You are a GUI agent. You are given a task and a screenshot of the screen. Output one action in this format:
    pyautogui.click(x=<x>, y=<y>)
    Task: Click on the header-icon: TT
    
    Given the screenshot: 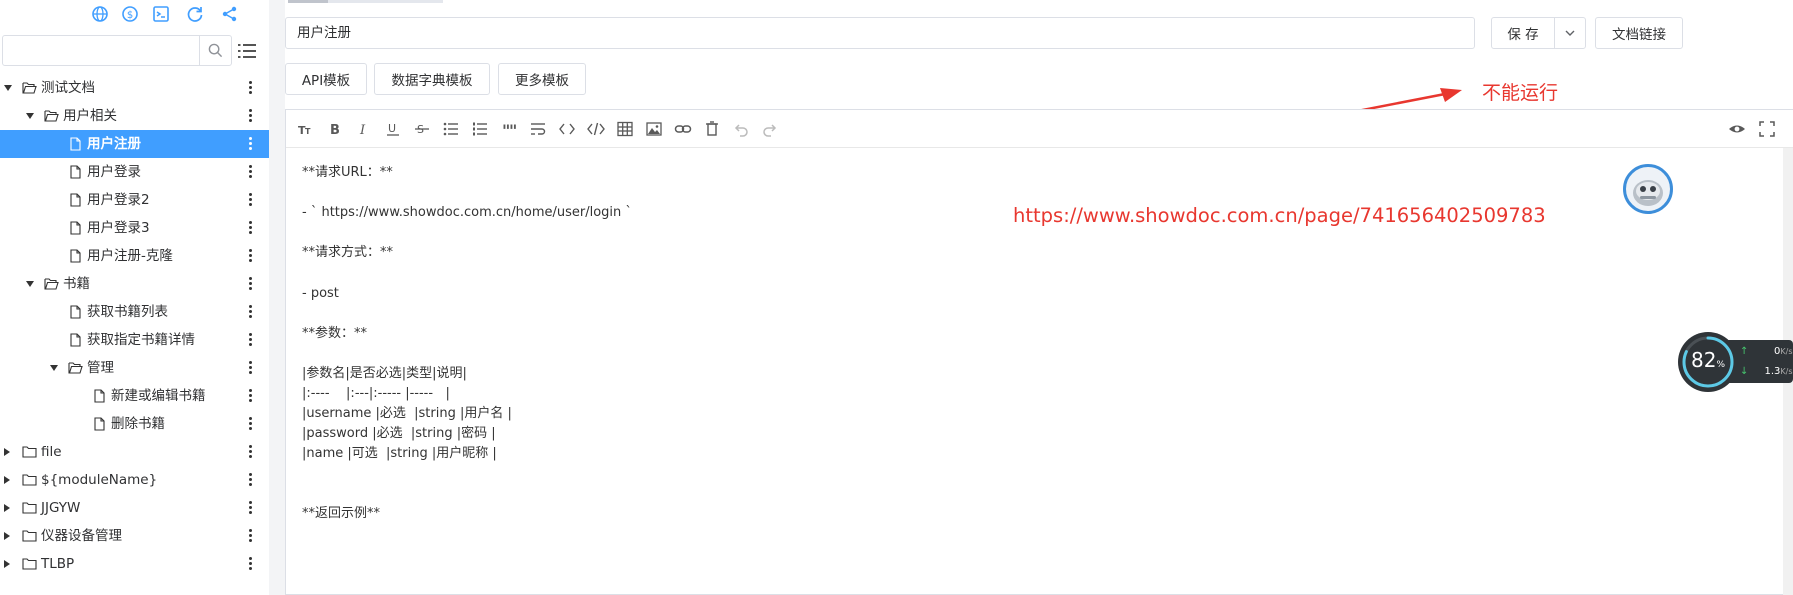 What is the action you would take?
    pyautogui.click(x=306, y=129)
    